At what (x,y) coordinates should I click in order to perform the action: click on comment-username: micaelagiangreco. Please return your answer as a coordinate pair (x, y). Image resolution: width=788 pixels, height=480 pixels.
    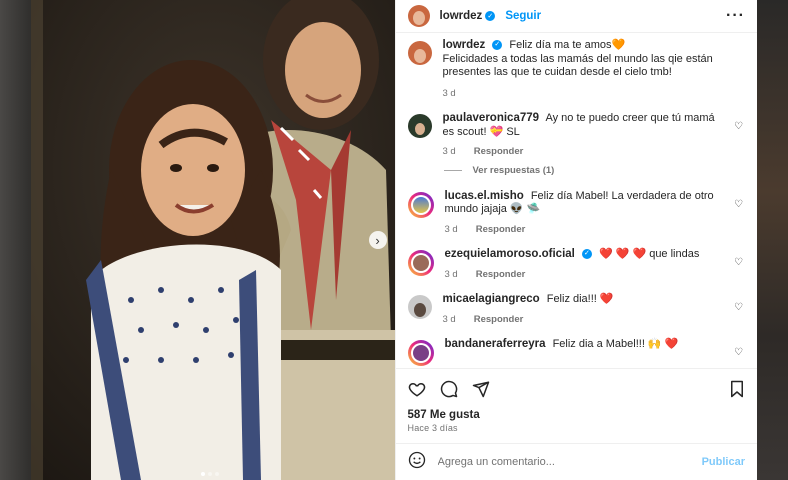
    Looking at the image, I should click on (491, 299).